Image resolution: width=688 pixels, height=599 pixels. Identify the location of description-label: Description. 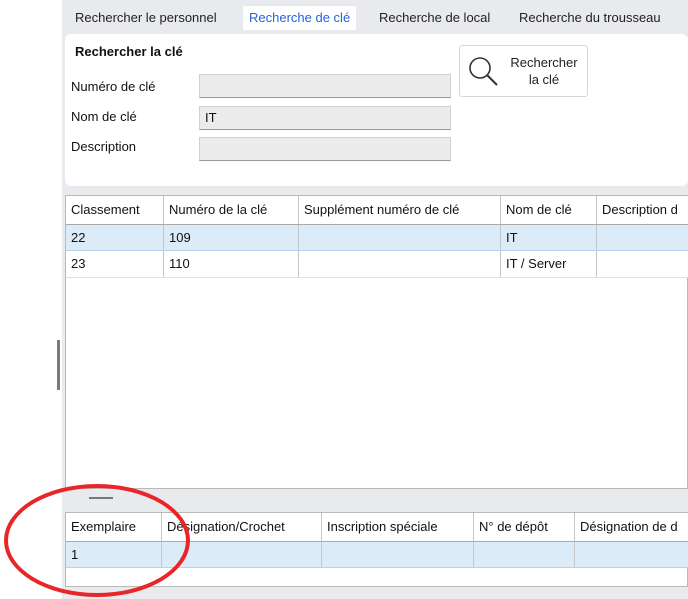
(104, 146).